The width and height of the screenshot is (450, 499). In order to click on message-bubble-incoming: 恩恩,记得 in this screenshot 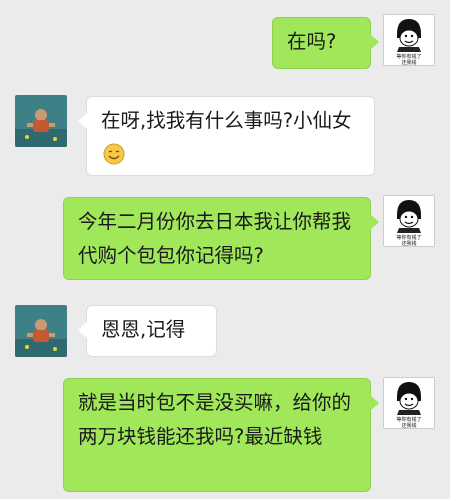, I will do `click(147, 331)`.